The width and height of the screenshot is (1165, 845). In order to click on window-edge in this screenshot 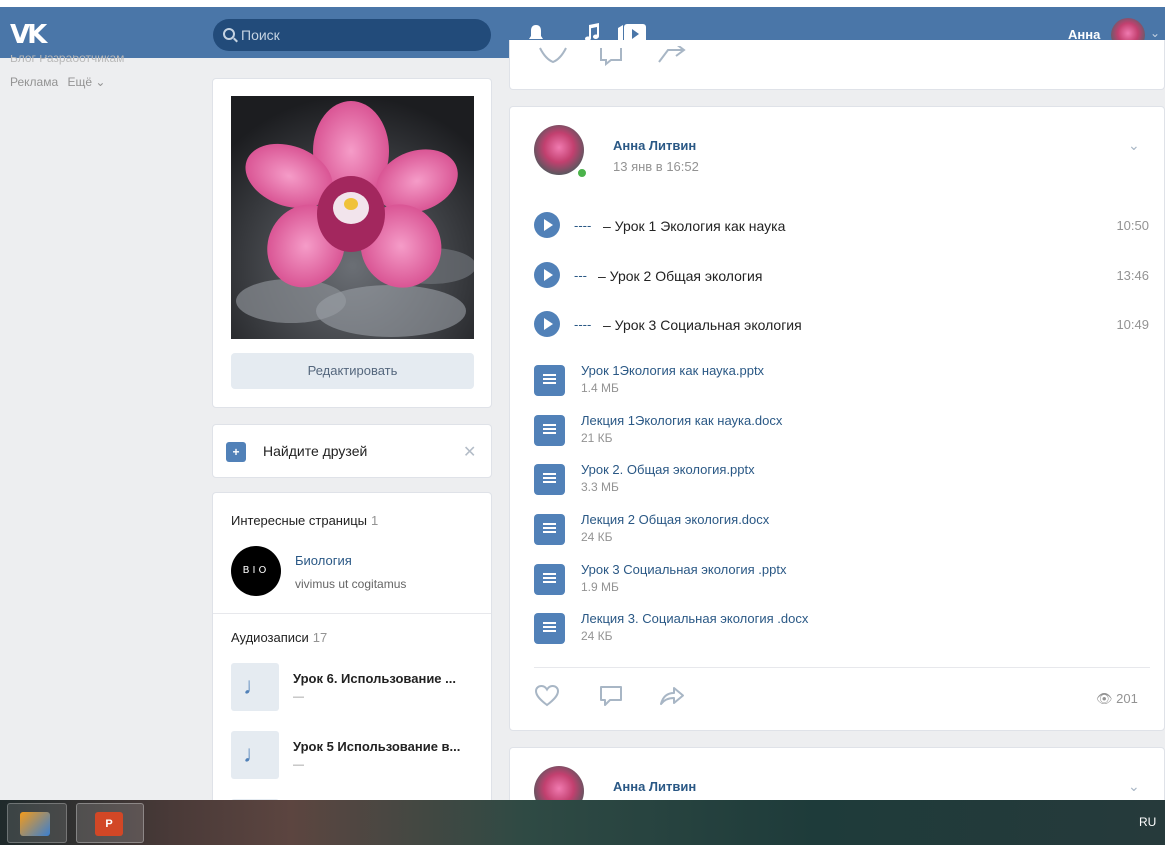, I will do `click(582, 3)`.